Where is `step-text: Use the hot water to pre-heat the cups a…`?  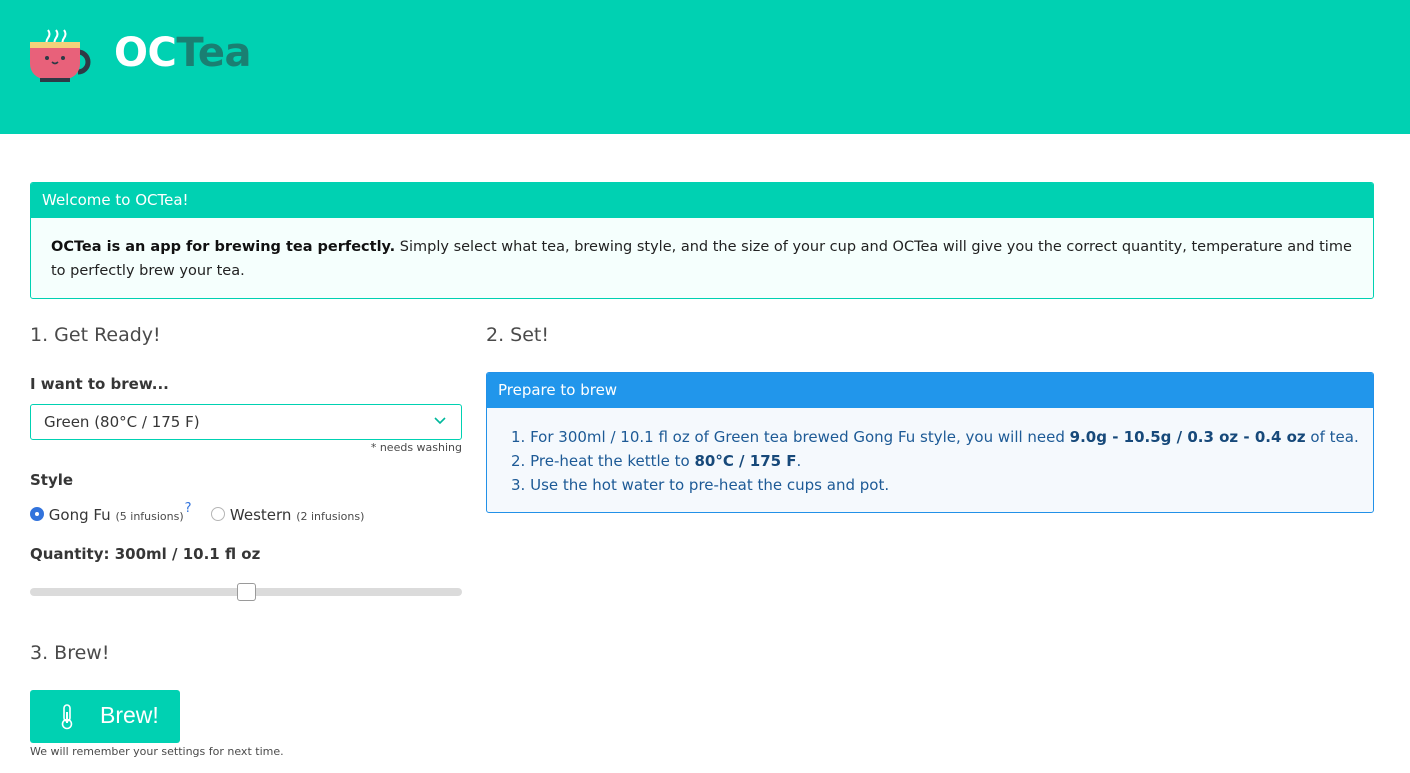 step-text: Use the hot water to pre-heat the cups a… is located at coordinates (710, 485).